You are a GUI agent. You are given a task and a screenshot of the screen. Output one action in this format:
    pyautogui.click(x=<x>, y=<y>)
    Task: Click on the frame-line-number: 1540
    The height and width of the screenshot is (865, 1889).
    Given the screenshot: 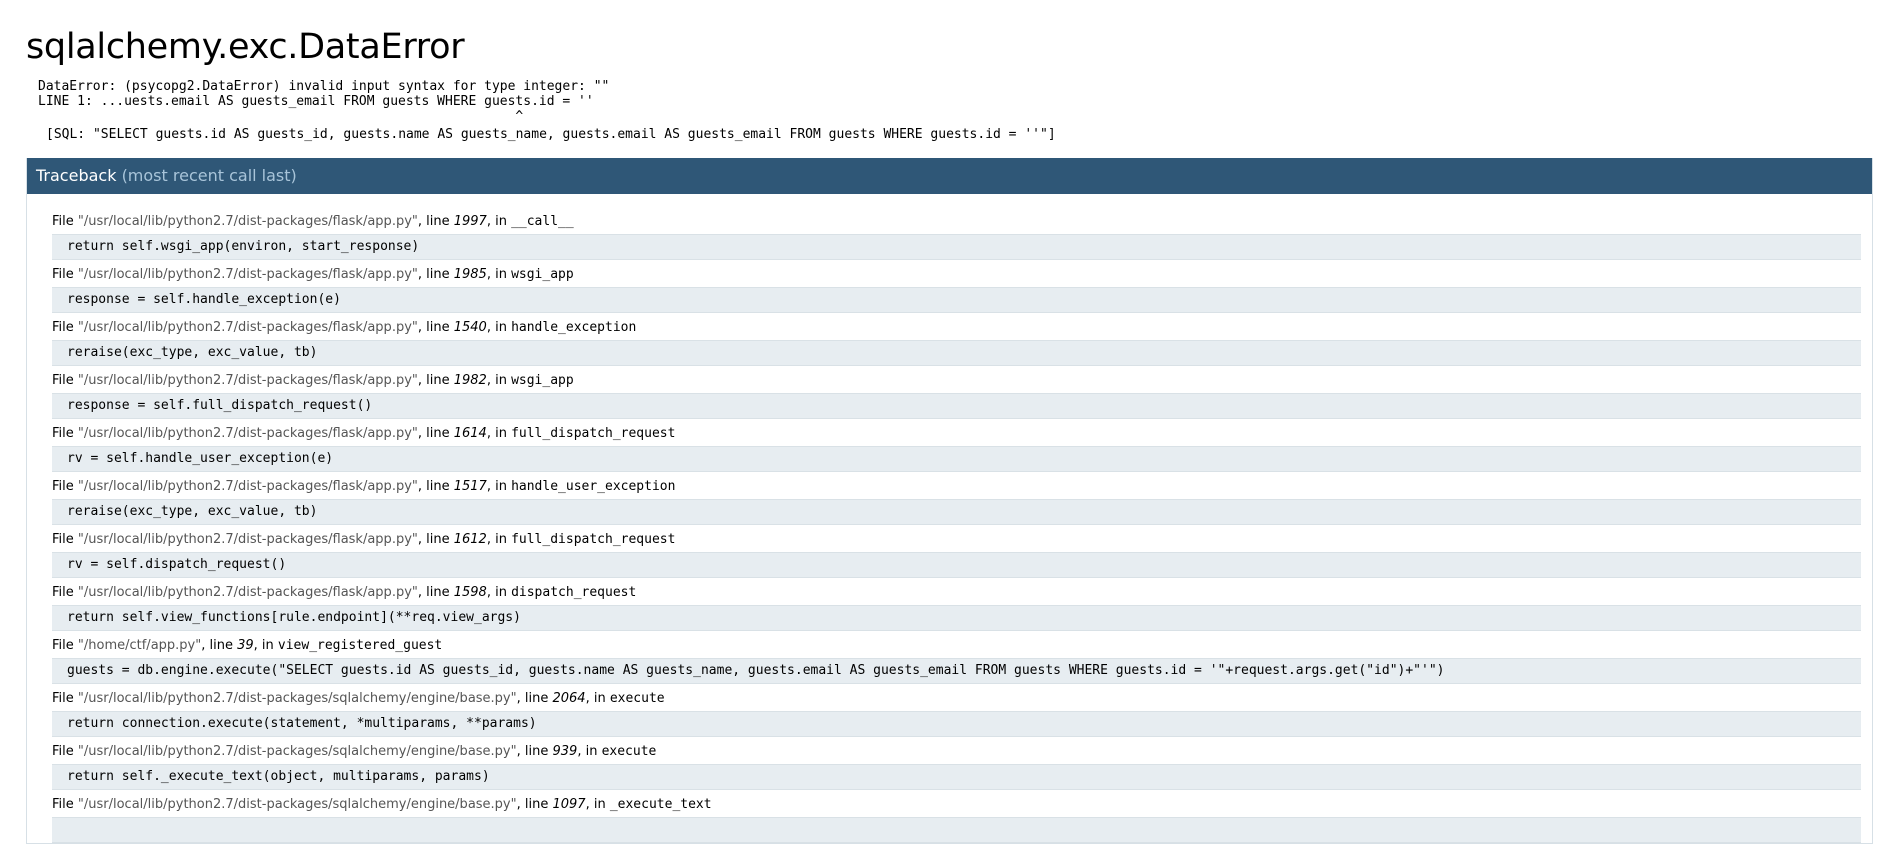 What is the action you would take?
    pyautogui.click(x=470, y=327)
    